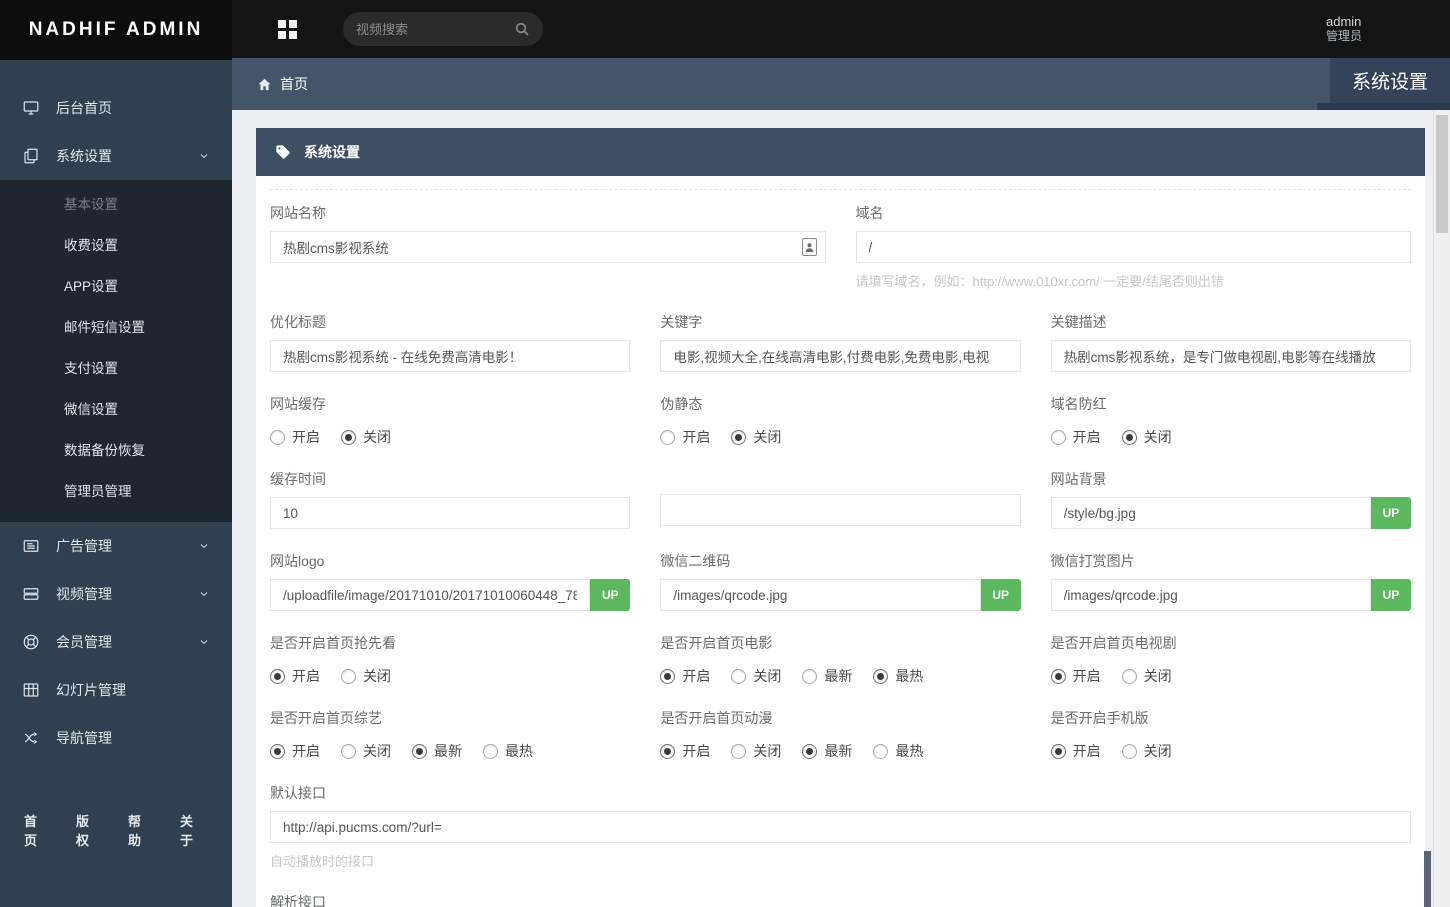  What do you see at coordinates (450, 356) in the screenshot?
I see `seo-title-input` at bounding box center [450, 356].